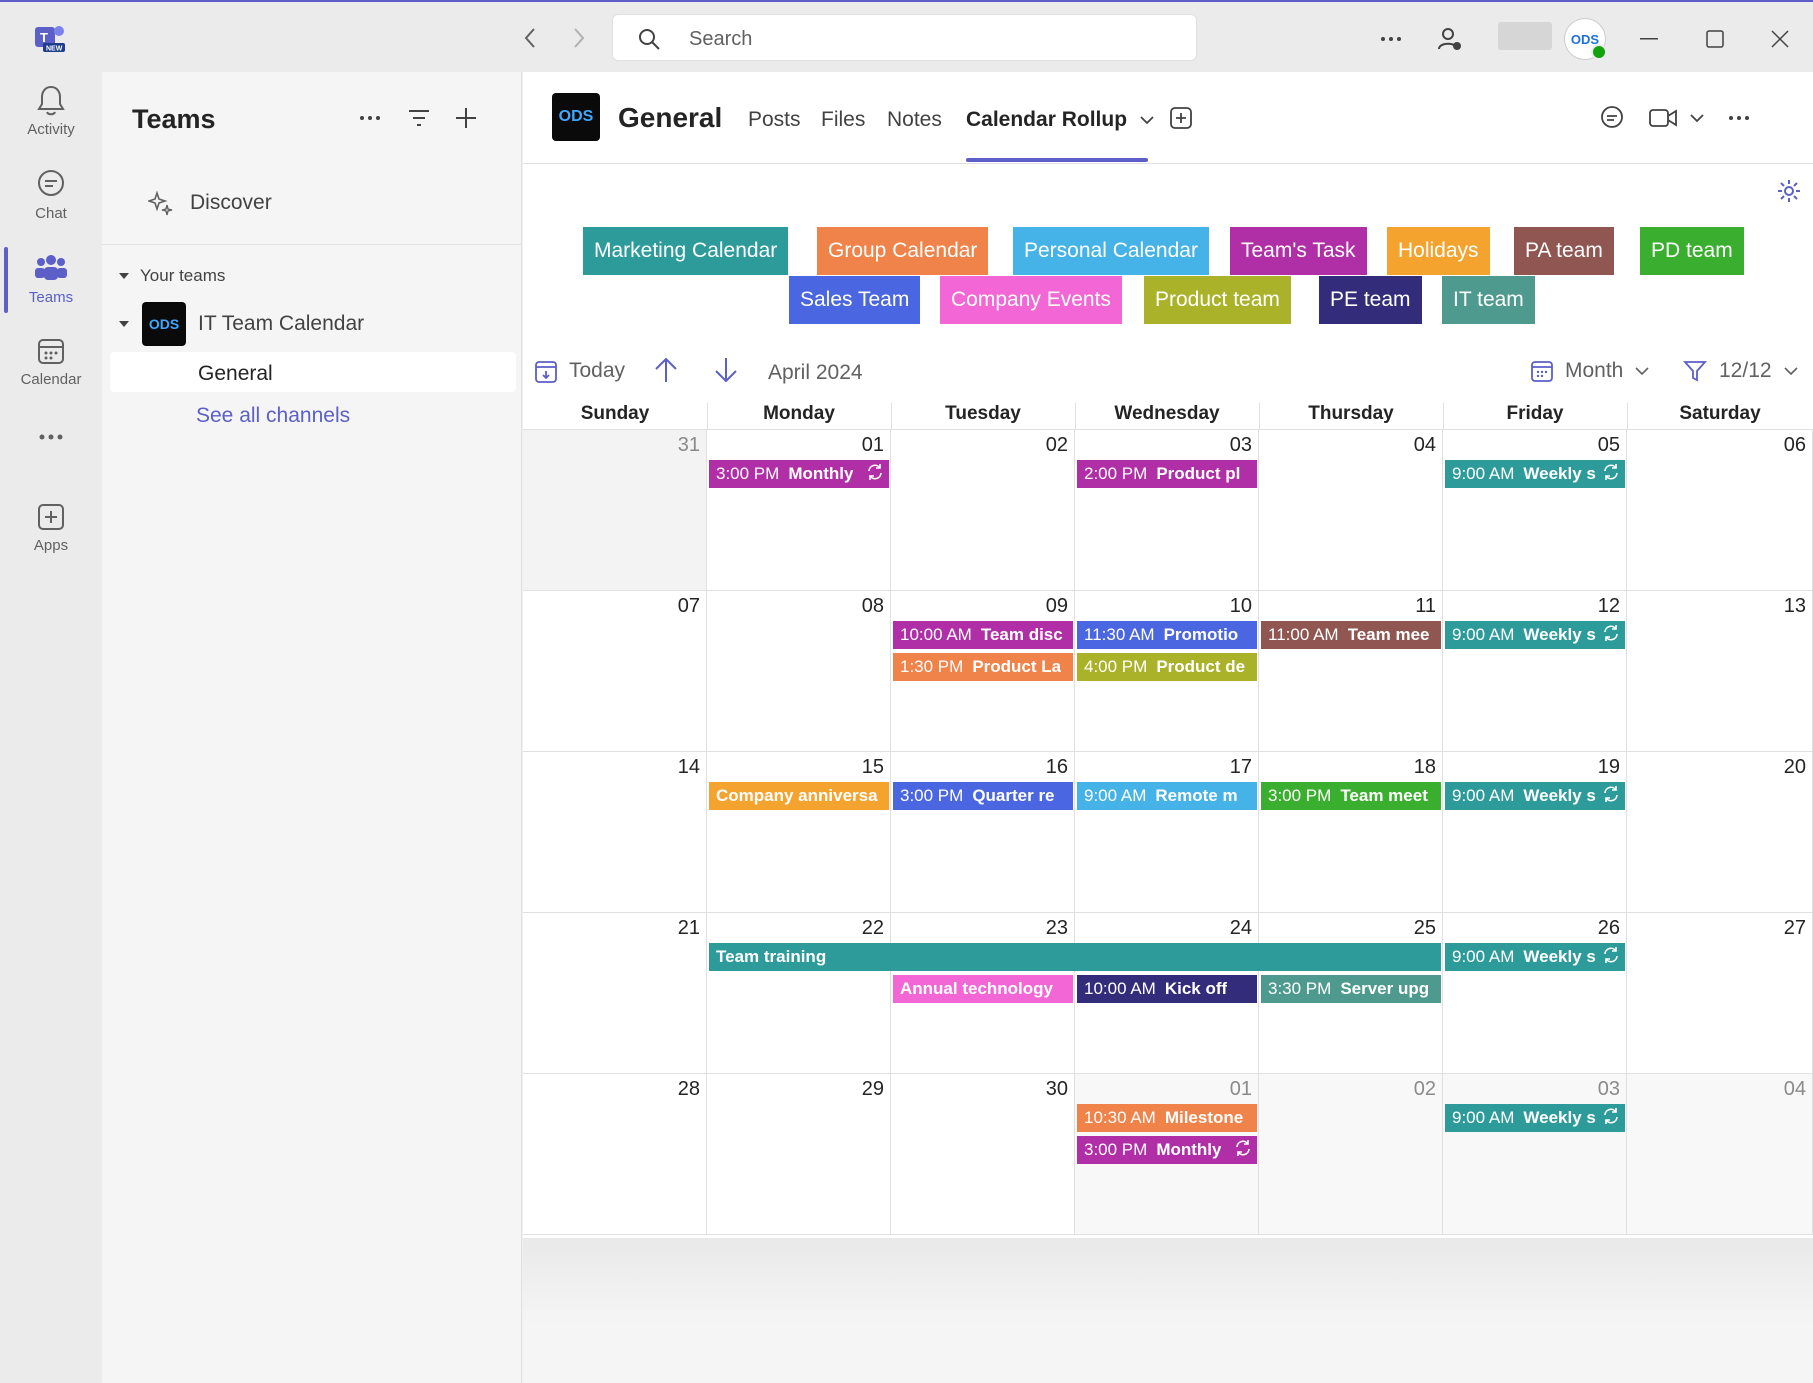  Describe the element at coordinates (1789, 193) in the screenshot. I see `settings-gear-icon` at that location.